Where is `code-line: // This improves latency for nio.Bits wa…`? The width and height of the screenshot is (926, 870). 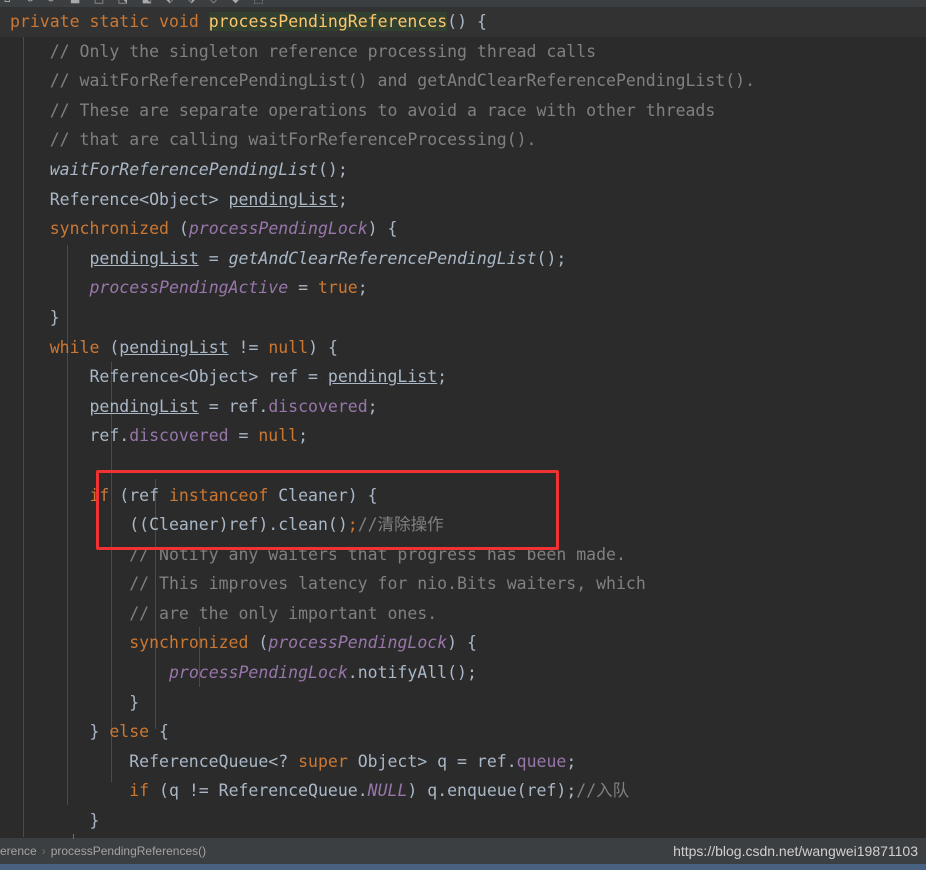
code-line: // This improves latency for nio.Bits wa… is located at coordinates (463, 584).